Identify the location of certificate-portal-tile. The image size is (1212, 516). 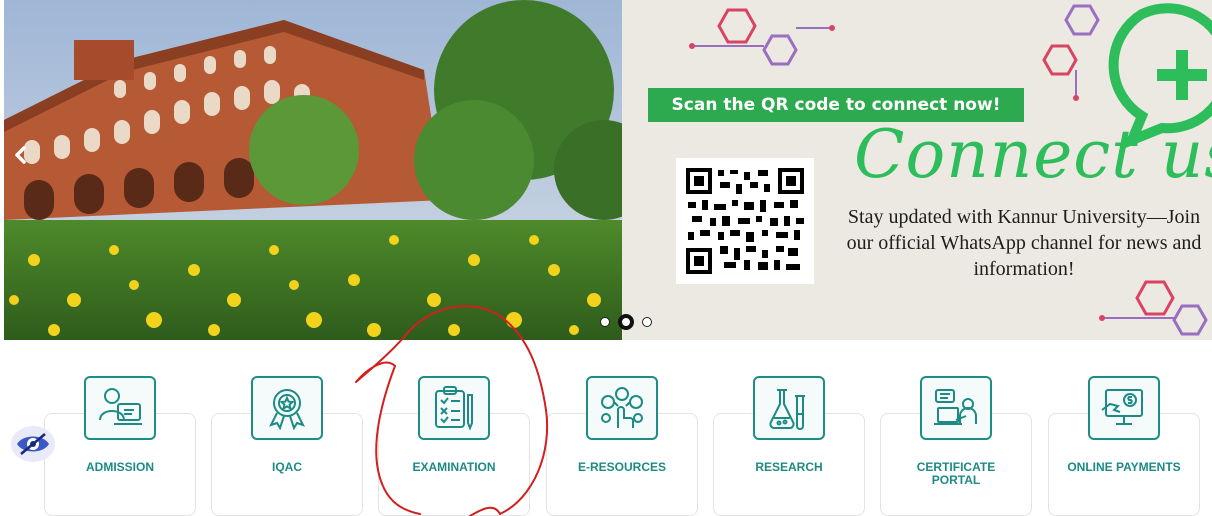
(956, 408).